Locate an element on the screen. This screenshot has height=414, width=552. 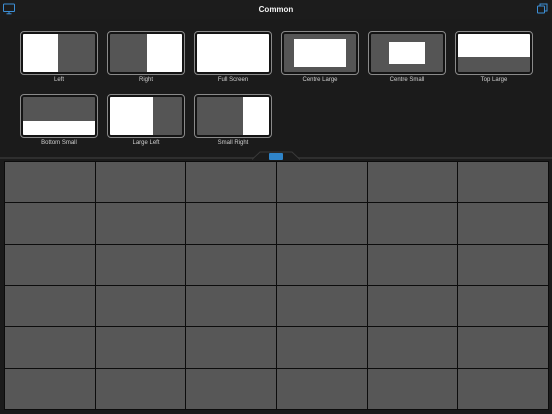
preset-label: Left is located at coordinates (58, 80).